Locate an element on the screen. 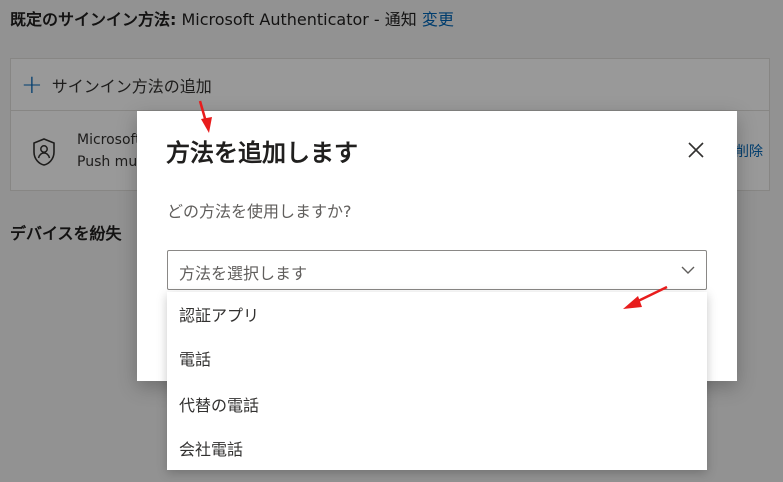 This screenshot has width=783, height=482. dialog-title: 方法を追加します is located at coordinates (262, 153).